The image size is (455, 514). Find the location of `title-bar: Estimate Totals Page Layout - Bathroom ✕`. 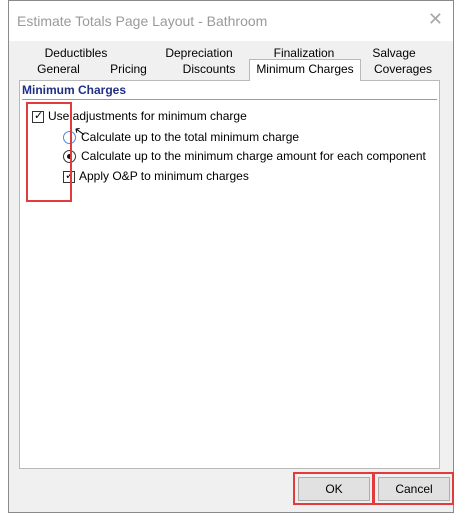

title-bar: Estimate Totals Page Layout - Bathroom ✕ is located at coordinates (231, 21).